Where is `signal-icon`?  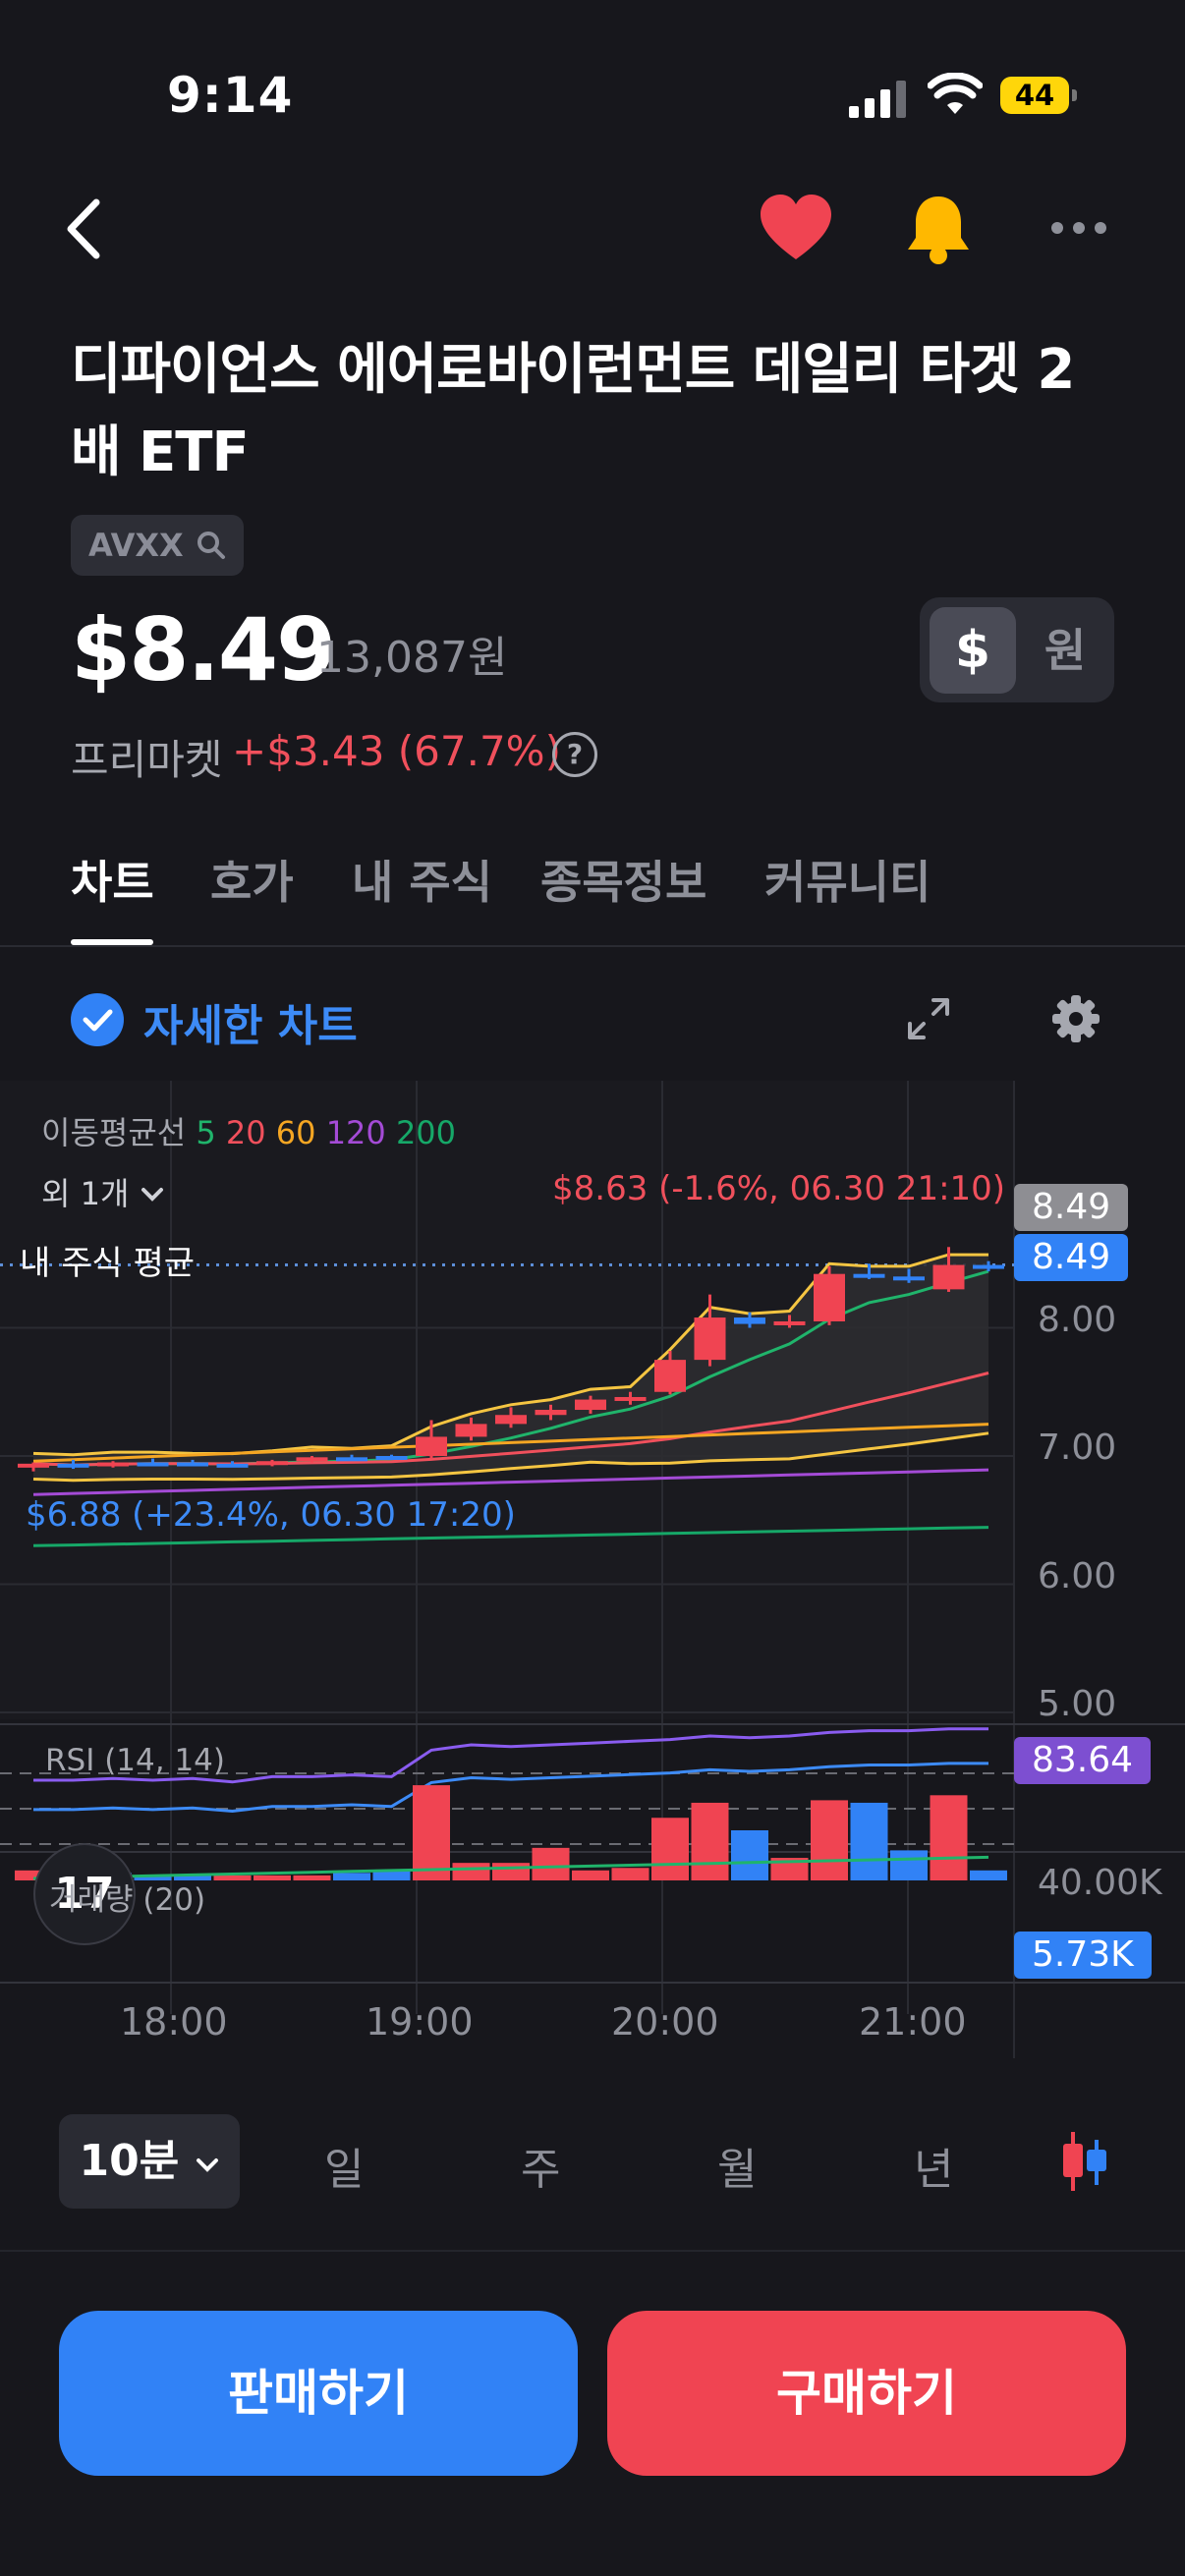
signal-icon is located at coordinates (878, 99).